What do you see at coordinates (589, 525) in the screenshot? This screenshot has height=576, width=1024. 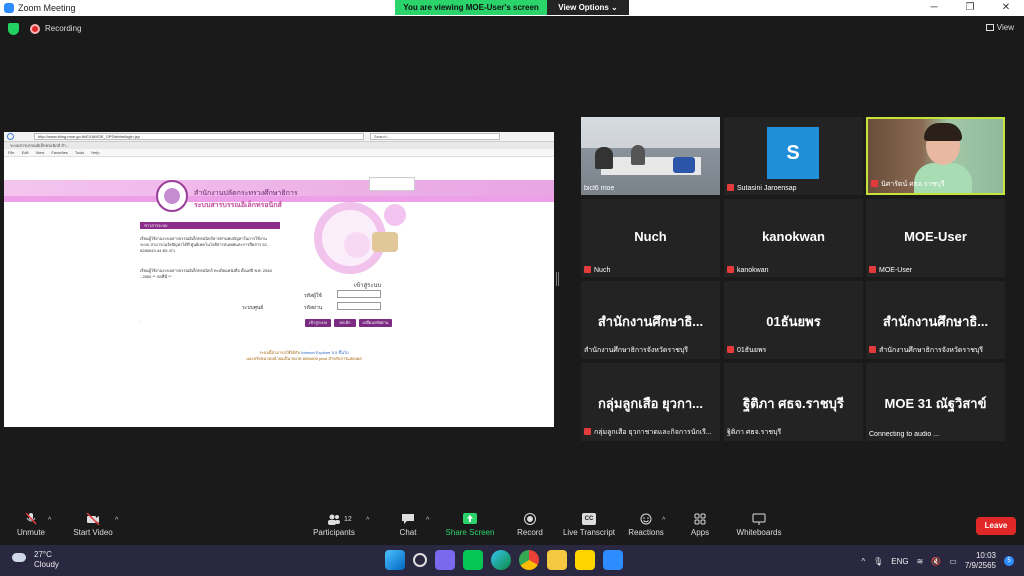 I see `live-transcript-button: CC Live Transcript` at bounding box center [589, 525].